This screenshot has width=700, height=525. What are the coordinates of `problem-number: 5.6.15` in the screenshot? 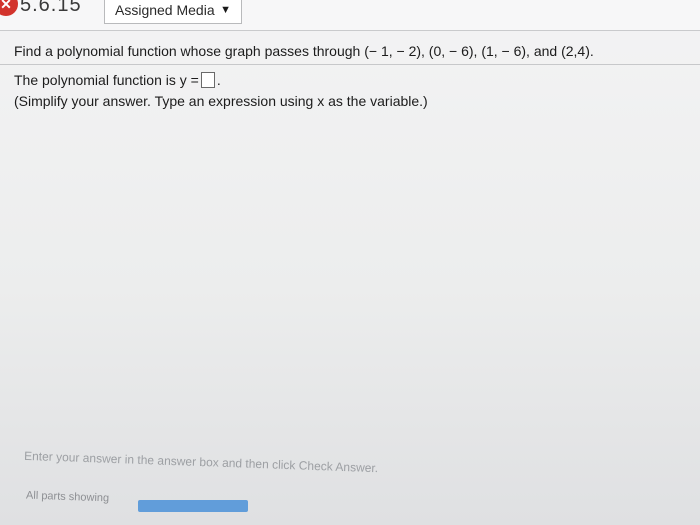 It's located at (51, 8).